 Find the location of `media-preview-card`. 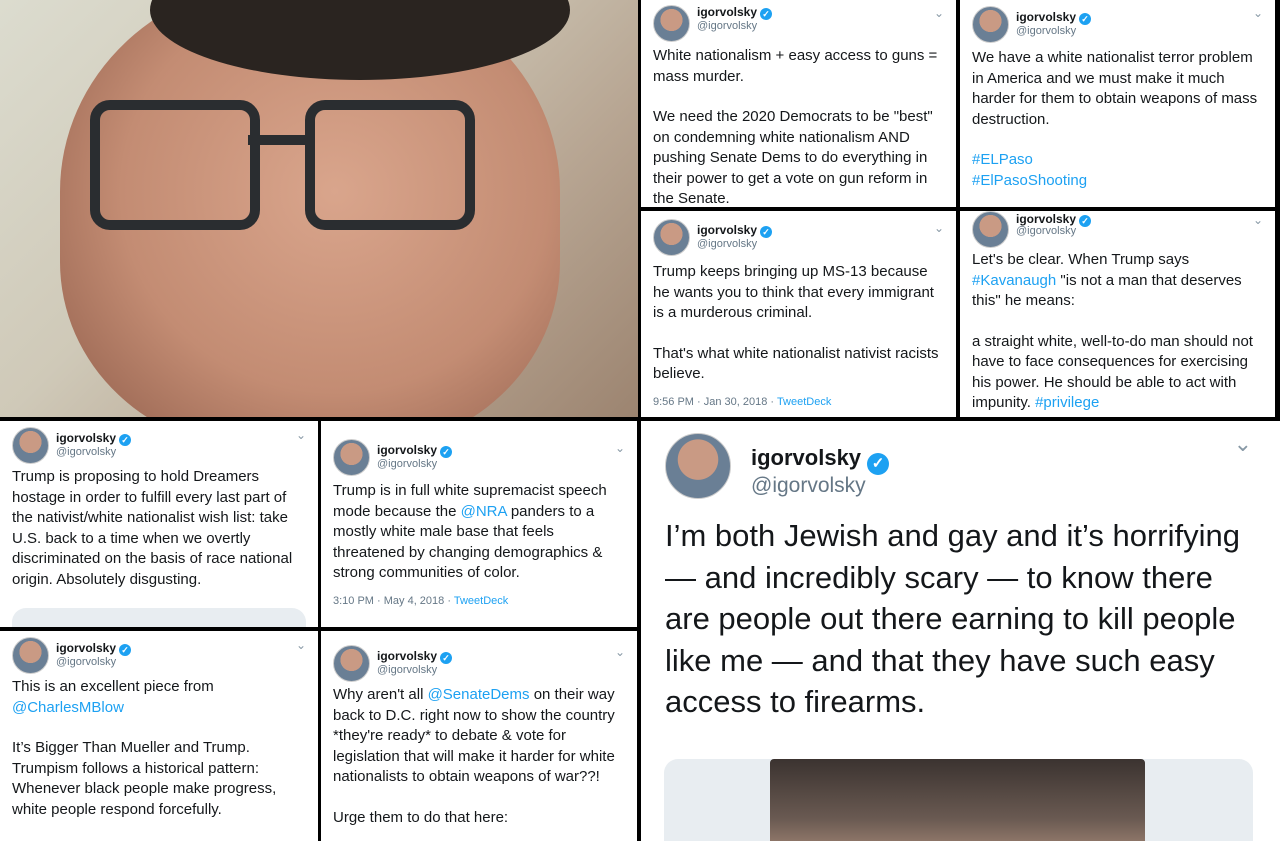

media-preview-card is located at coordinates (958, 800).